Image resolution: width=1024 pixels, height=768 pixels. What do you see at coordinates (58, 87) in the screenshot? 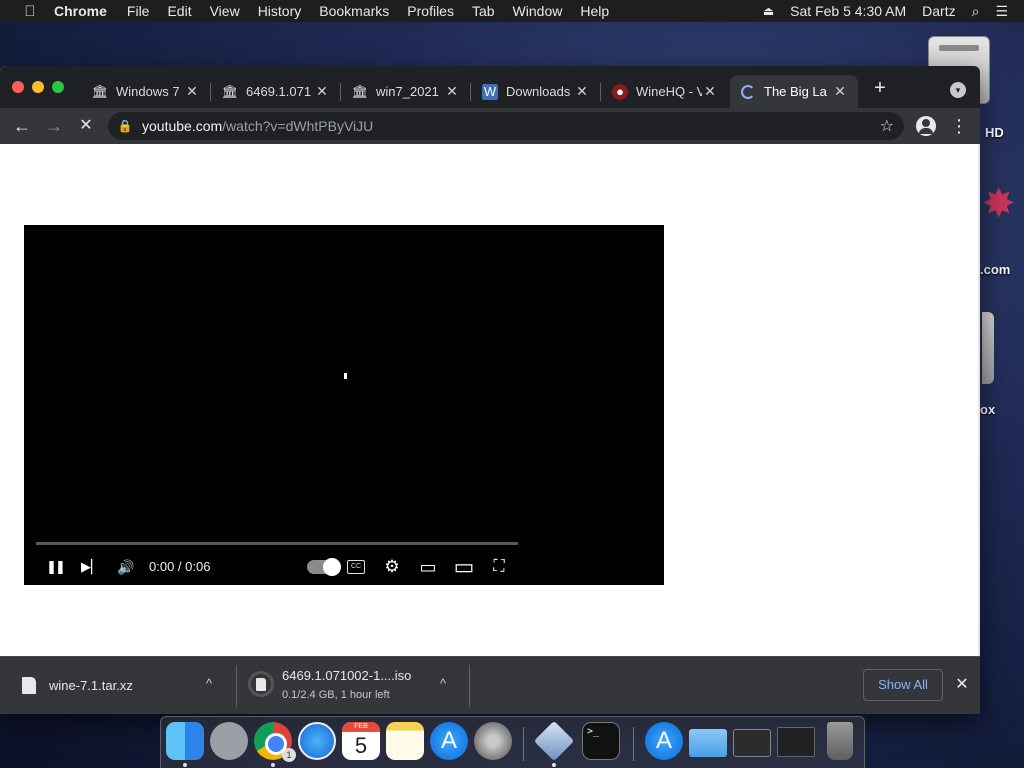
I see `window-zoom-button` at bounding box center [58, 87].